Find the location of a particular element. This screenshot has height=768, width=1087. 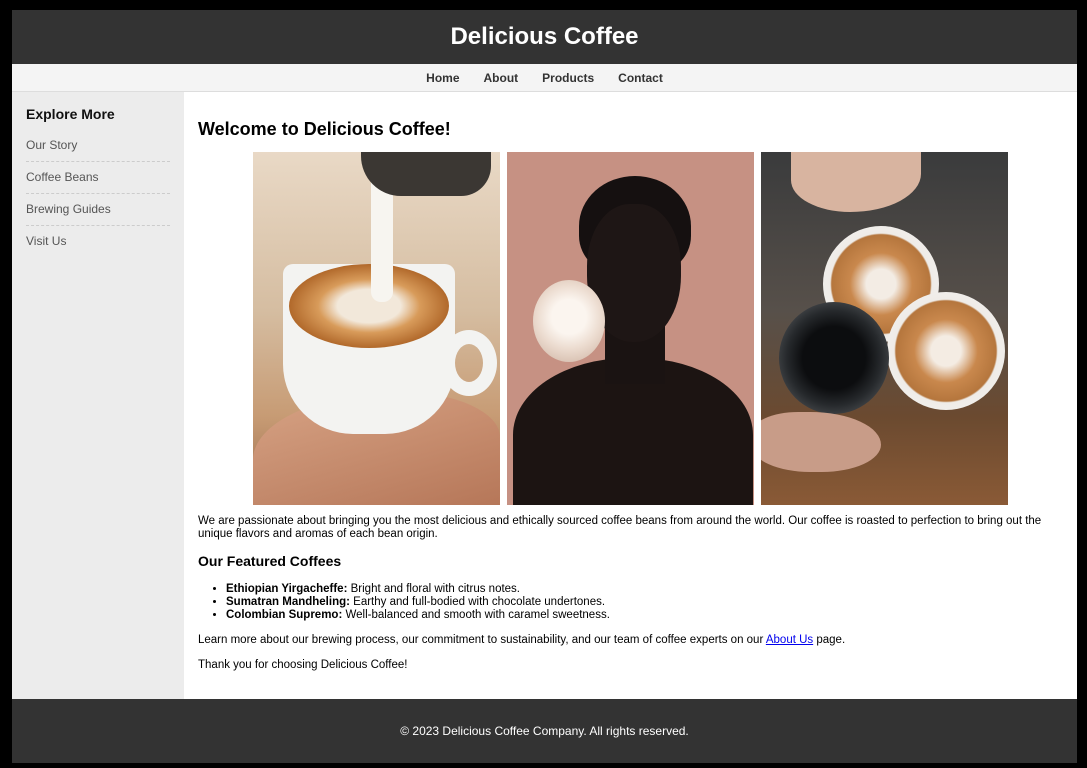

sidebar-link-brewing-guides: Brewing Guides is located at coordinates (98, 209).